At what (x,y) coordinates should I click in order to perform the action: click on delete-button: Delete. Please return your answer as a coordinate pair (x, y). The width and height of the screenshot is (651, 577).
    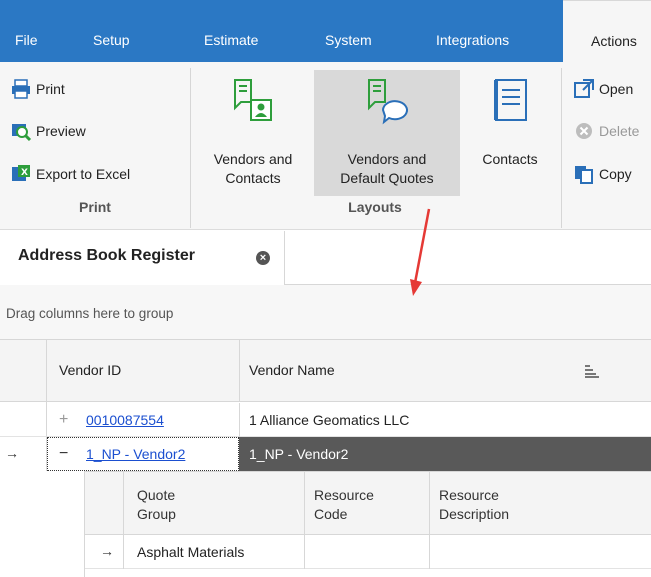
    Looking at the image, I should click on (606, 131).